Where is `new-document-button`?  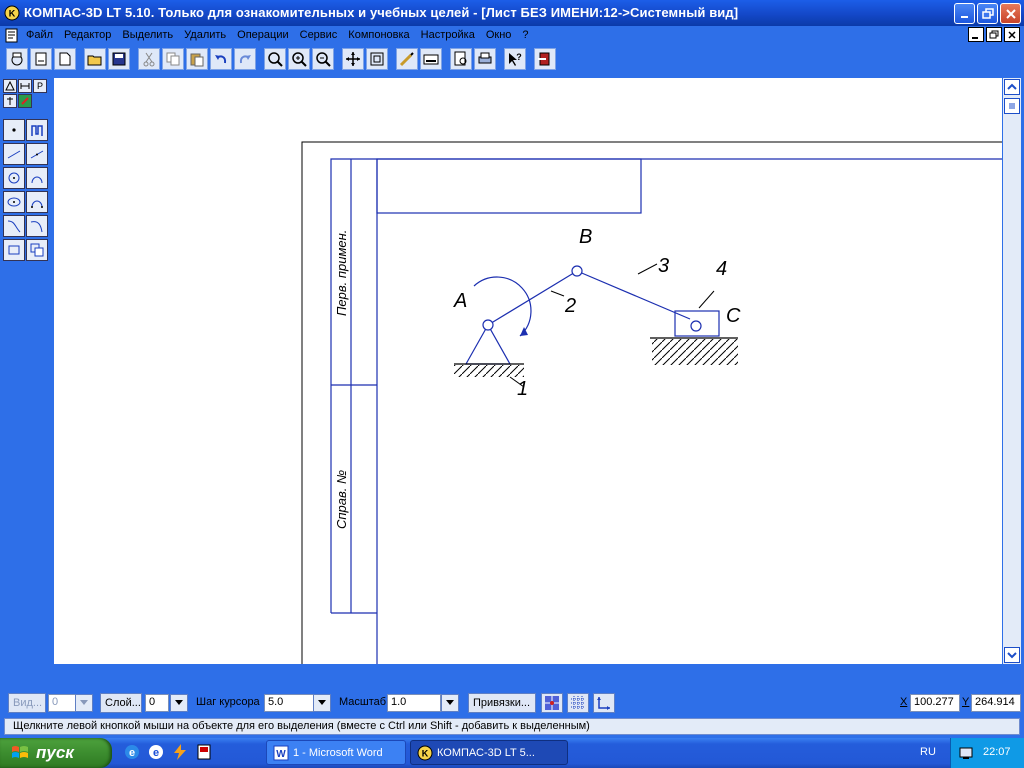
new-document-button is located at coordinates (65, 59).